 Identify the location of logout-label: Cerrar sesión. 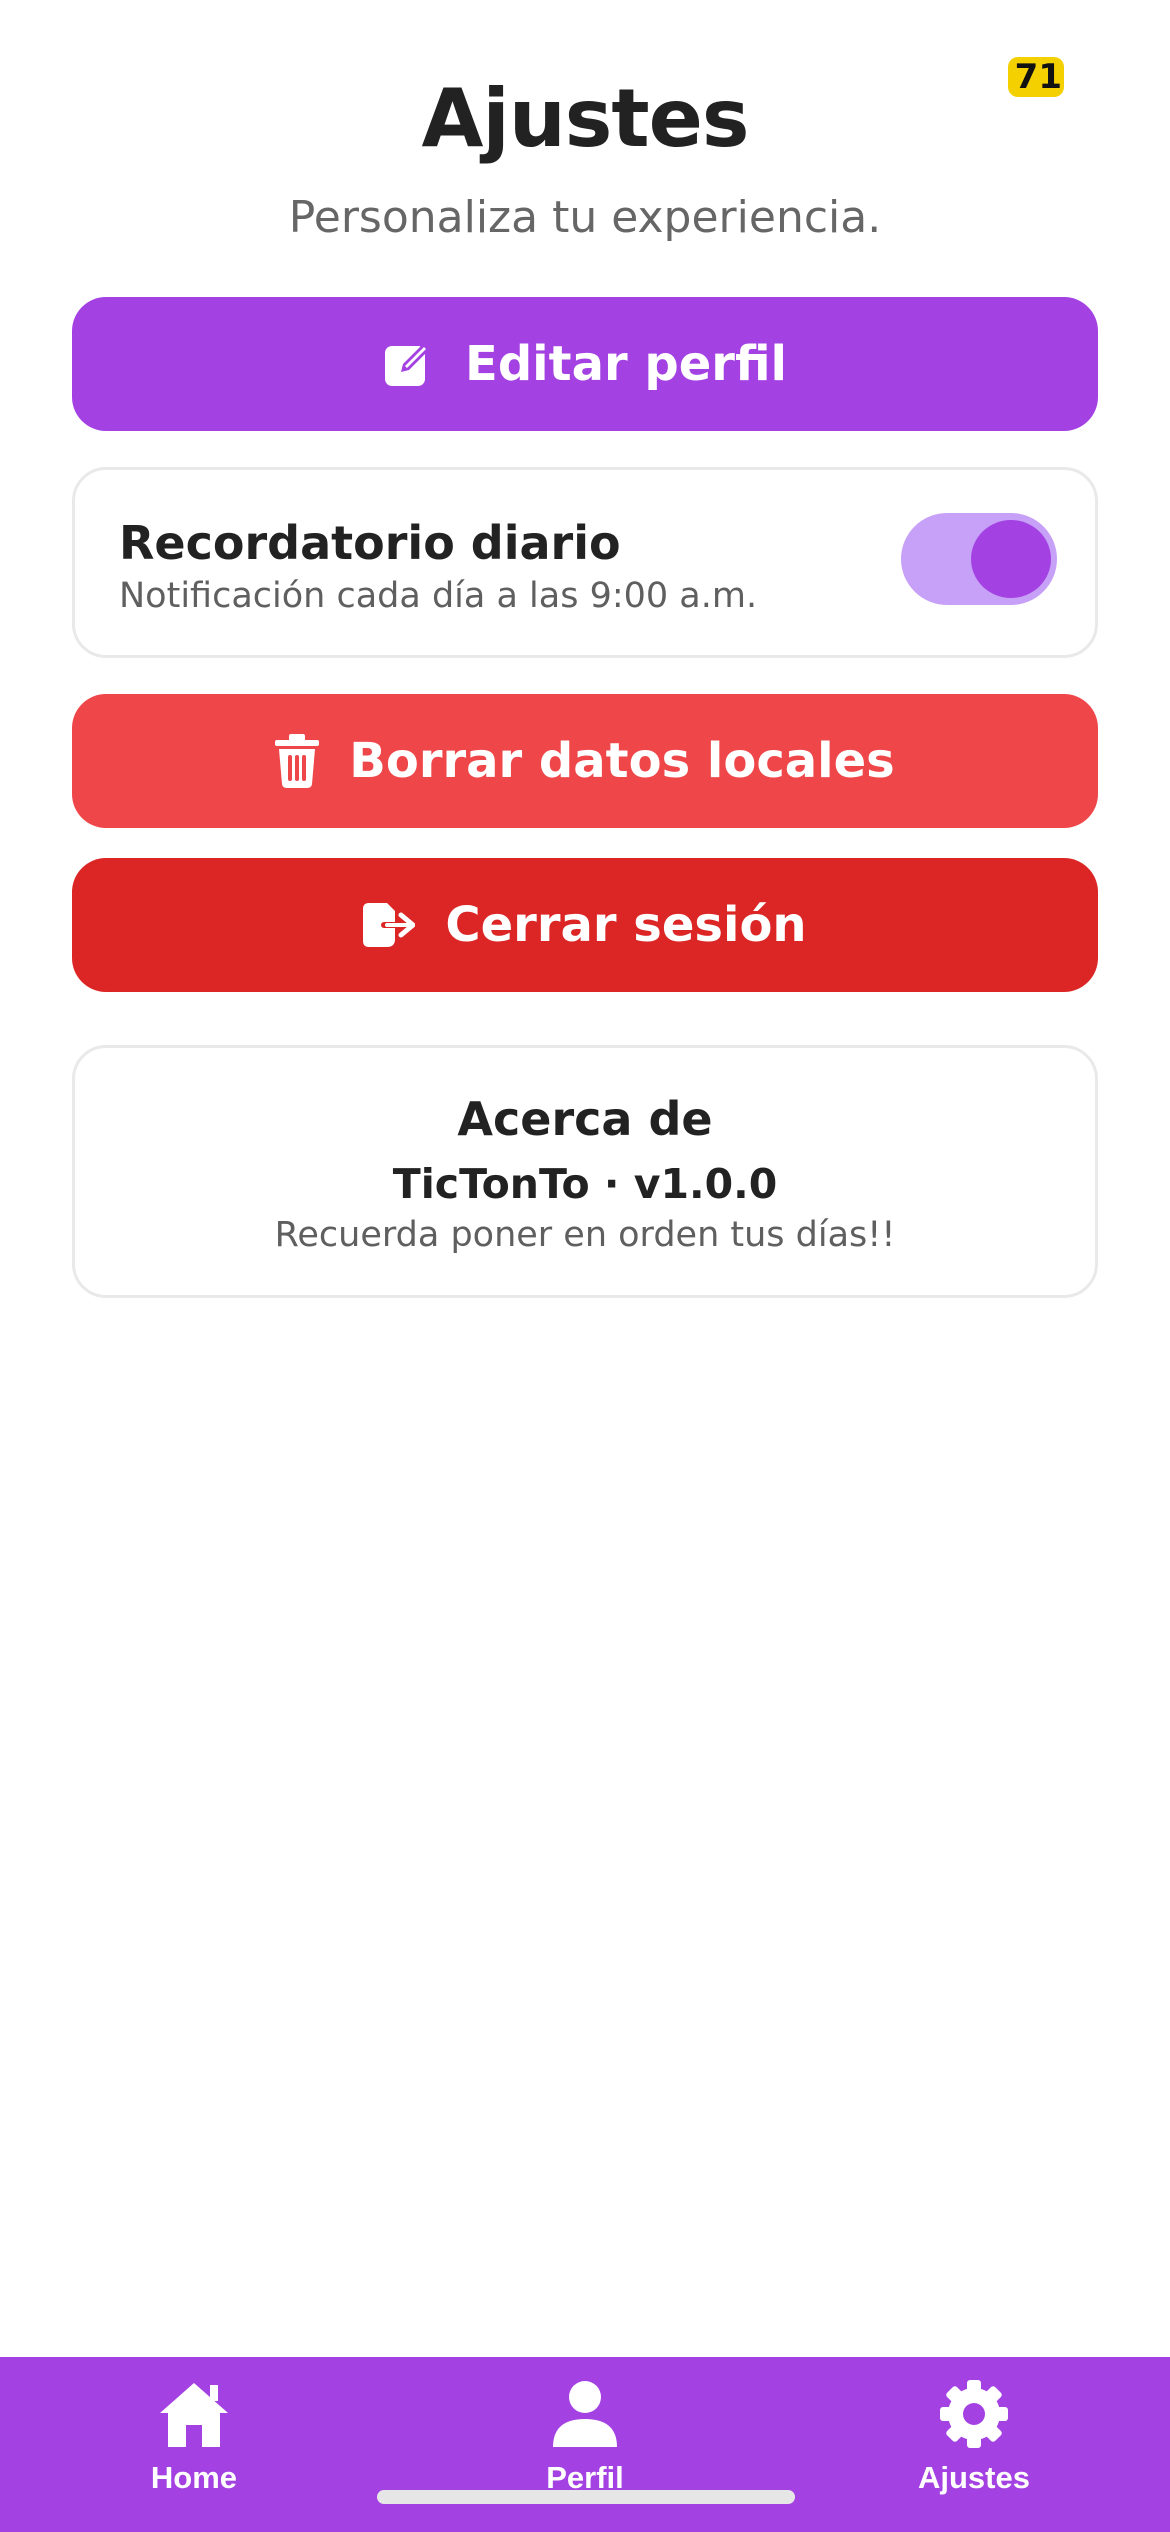
(626, 925).